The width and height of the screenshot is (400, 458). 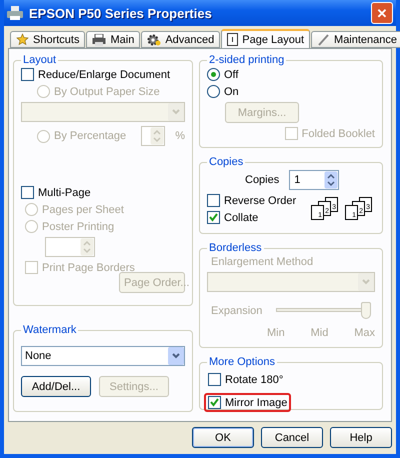 I want to click on radio-label: Poster Printing, so click(x=78, y=226).